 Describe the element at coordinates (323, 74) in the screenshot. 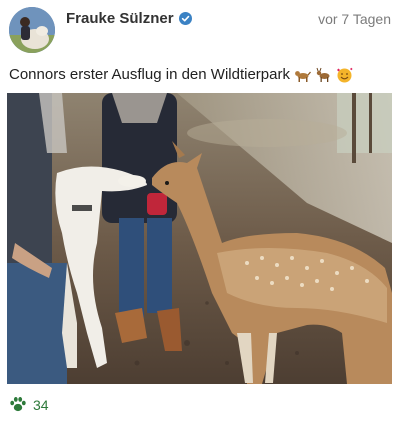

I see `deer-emoji-icon` at that location.